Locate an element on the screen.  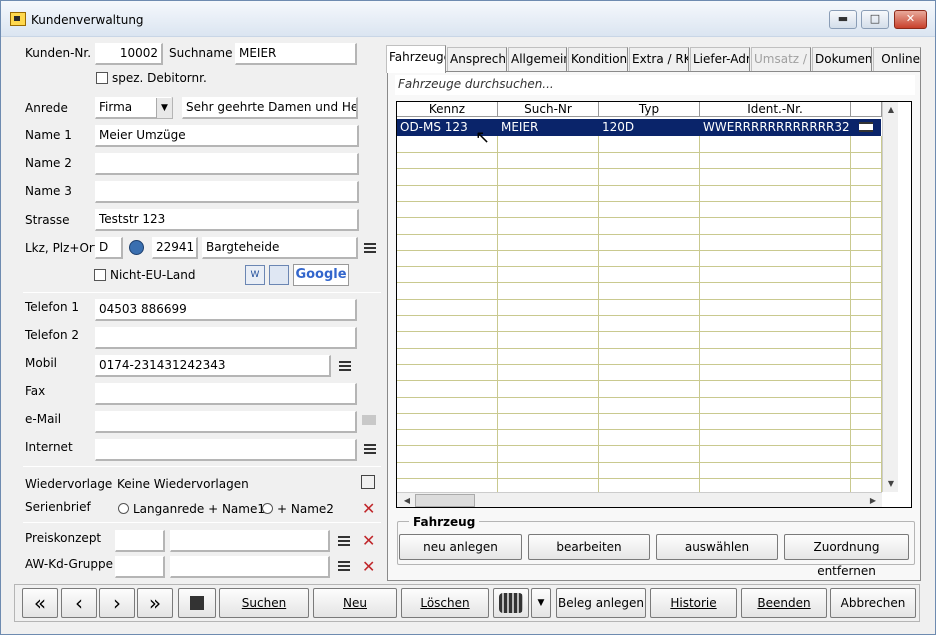
mail-icon is located at coordinates (369, 420).